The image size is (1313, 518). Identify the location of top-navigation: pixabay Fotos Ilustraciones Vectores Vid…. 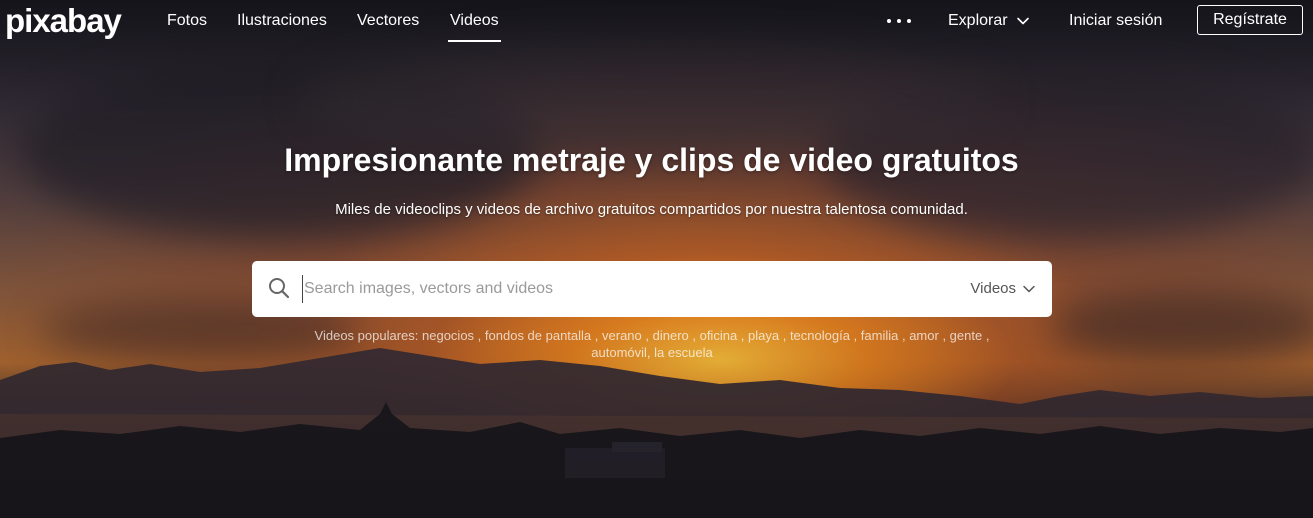
(656, 21).